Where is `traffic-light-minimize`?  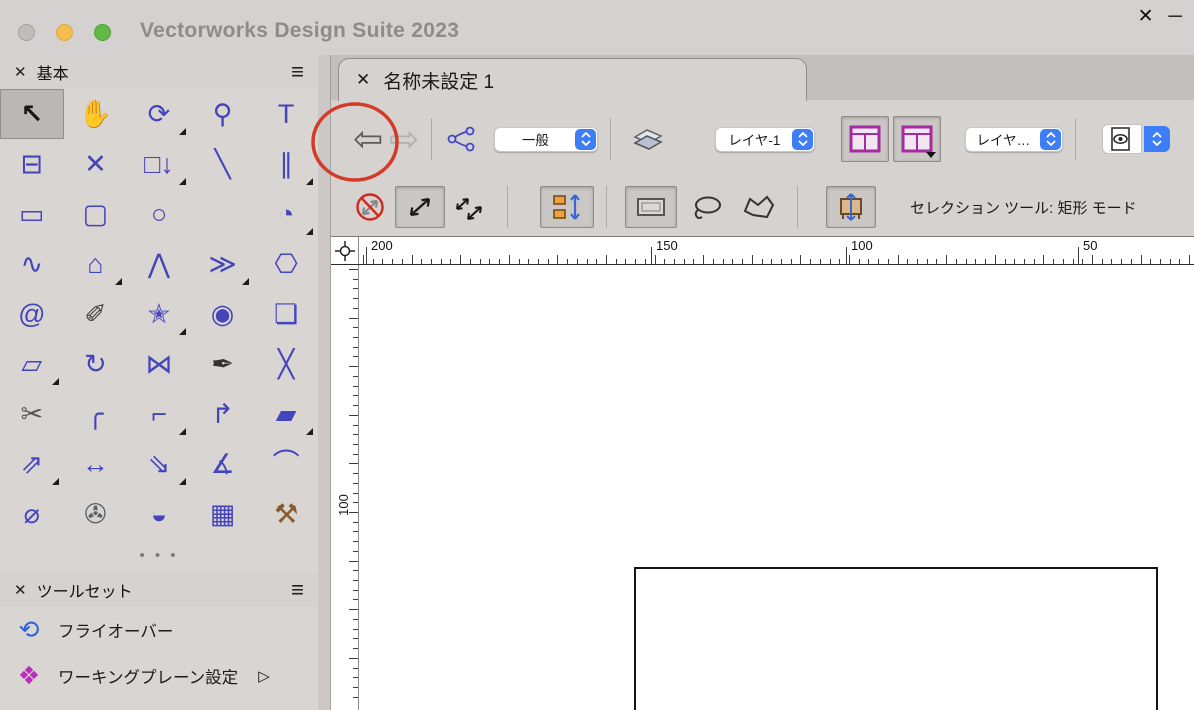
traffic-light-minimize is located at coordinates (64, 32).